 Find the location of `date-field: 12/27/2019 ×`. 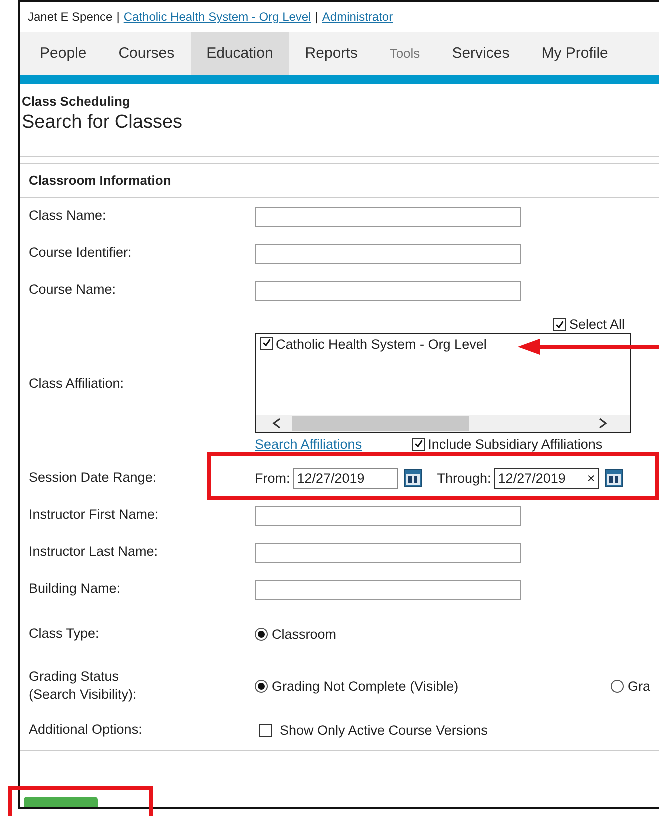

date-field: 12/27/2019 × is located at coordinates (547, 478).